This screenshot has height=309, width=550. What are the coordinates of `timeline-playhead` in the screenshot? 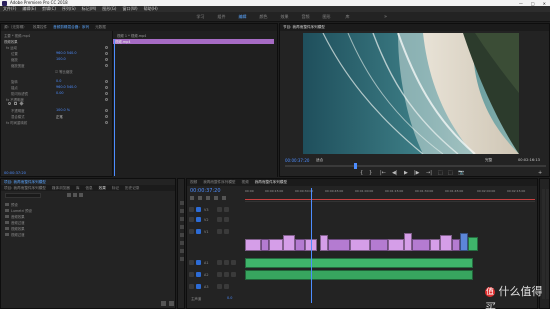 It's located at (311, 245).